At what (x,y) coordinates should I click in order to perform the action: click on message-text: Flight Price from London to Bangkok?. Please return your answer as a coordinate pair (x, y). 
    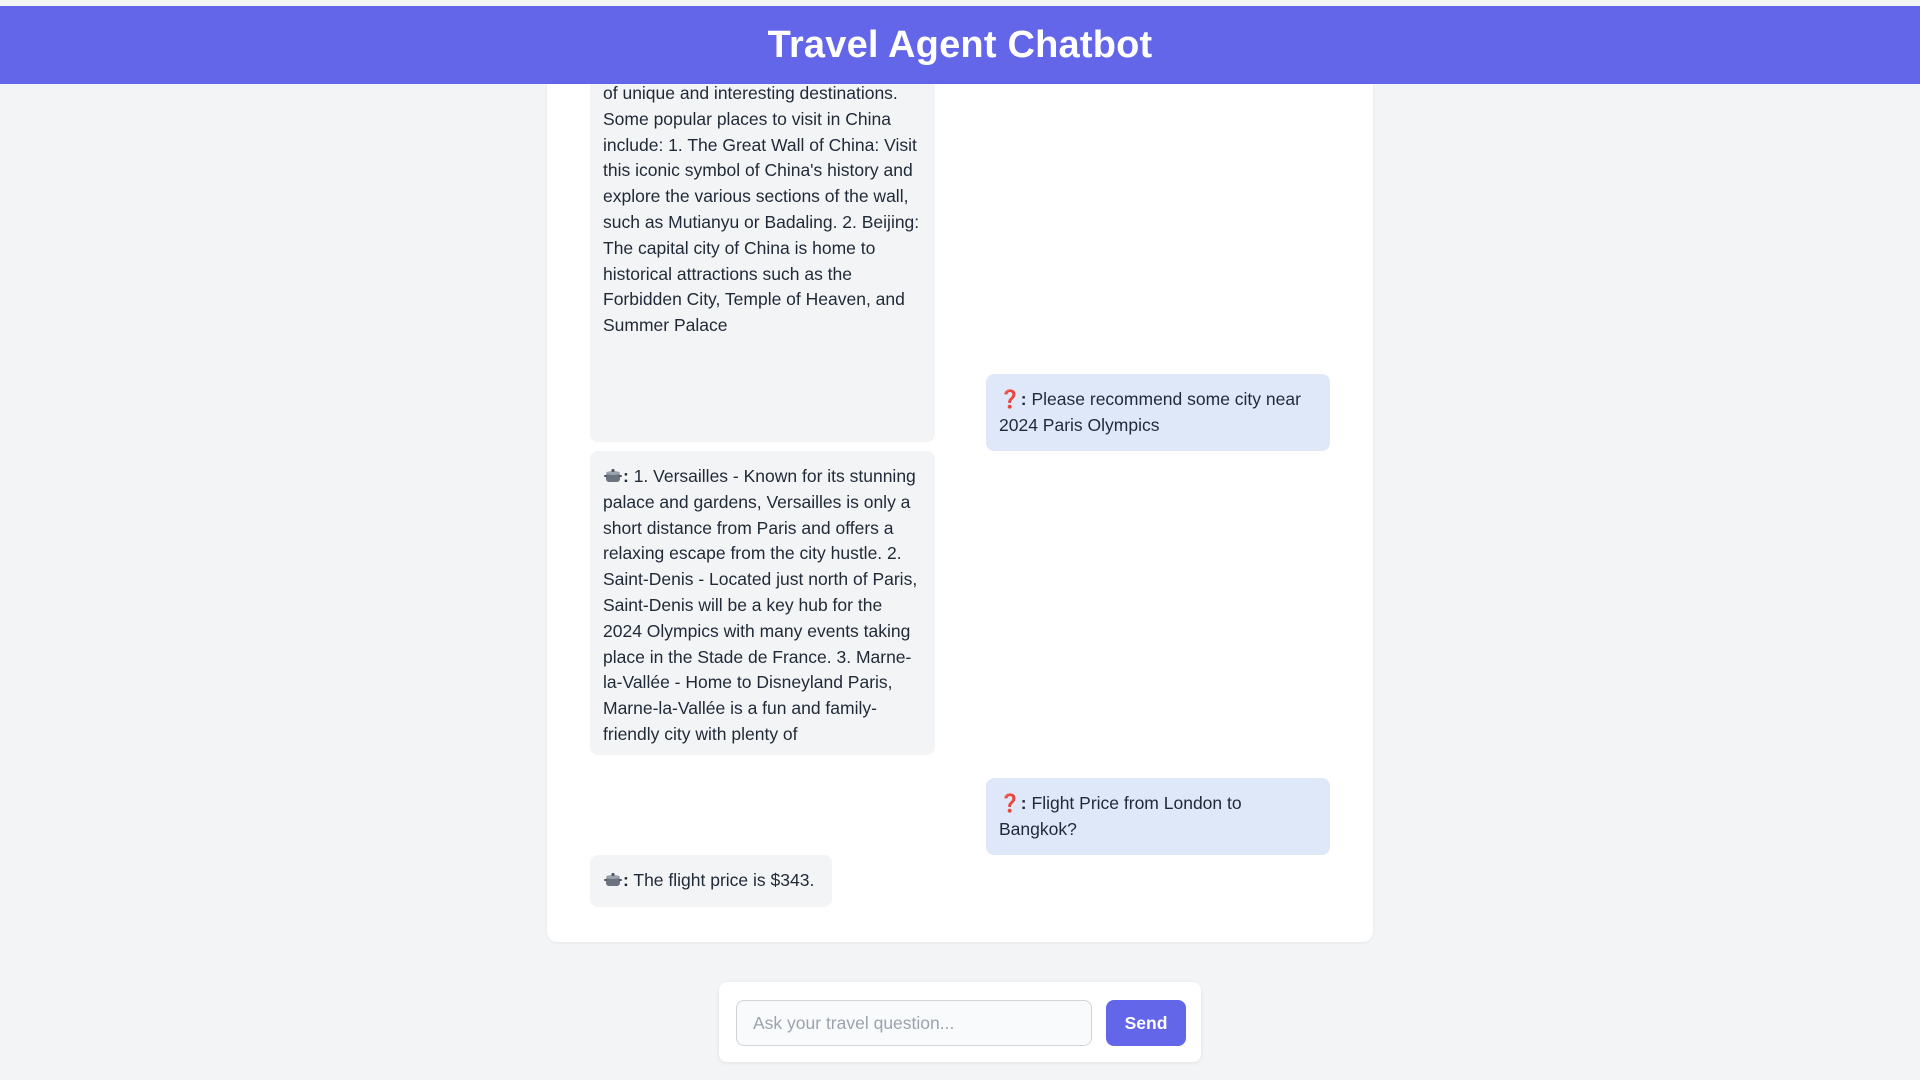
    Looking at the image, I should click on (1120, 816).